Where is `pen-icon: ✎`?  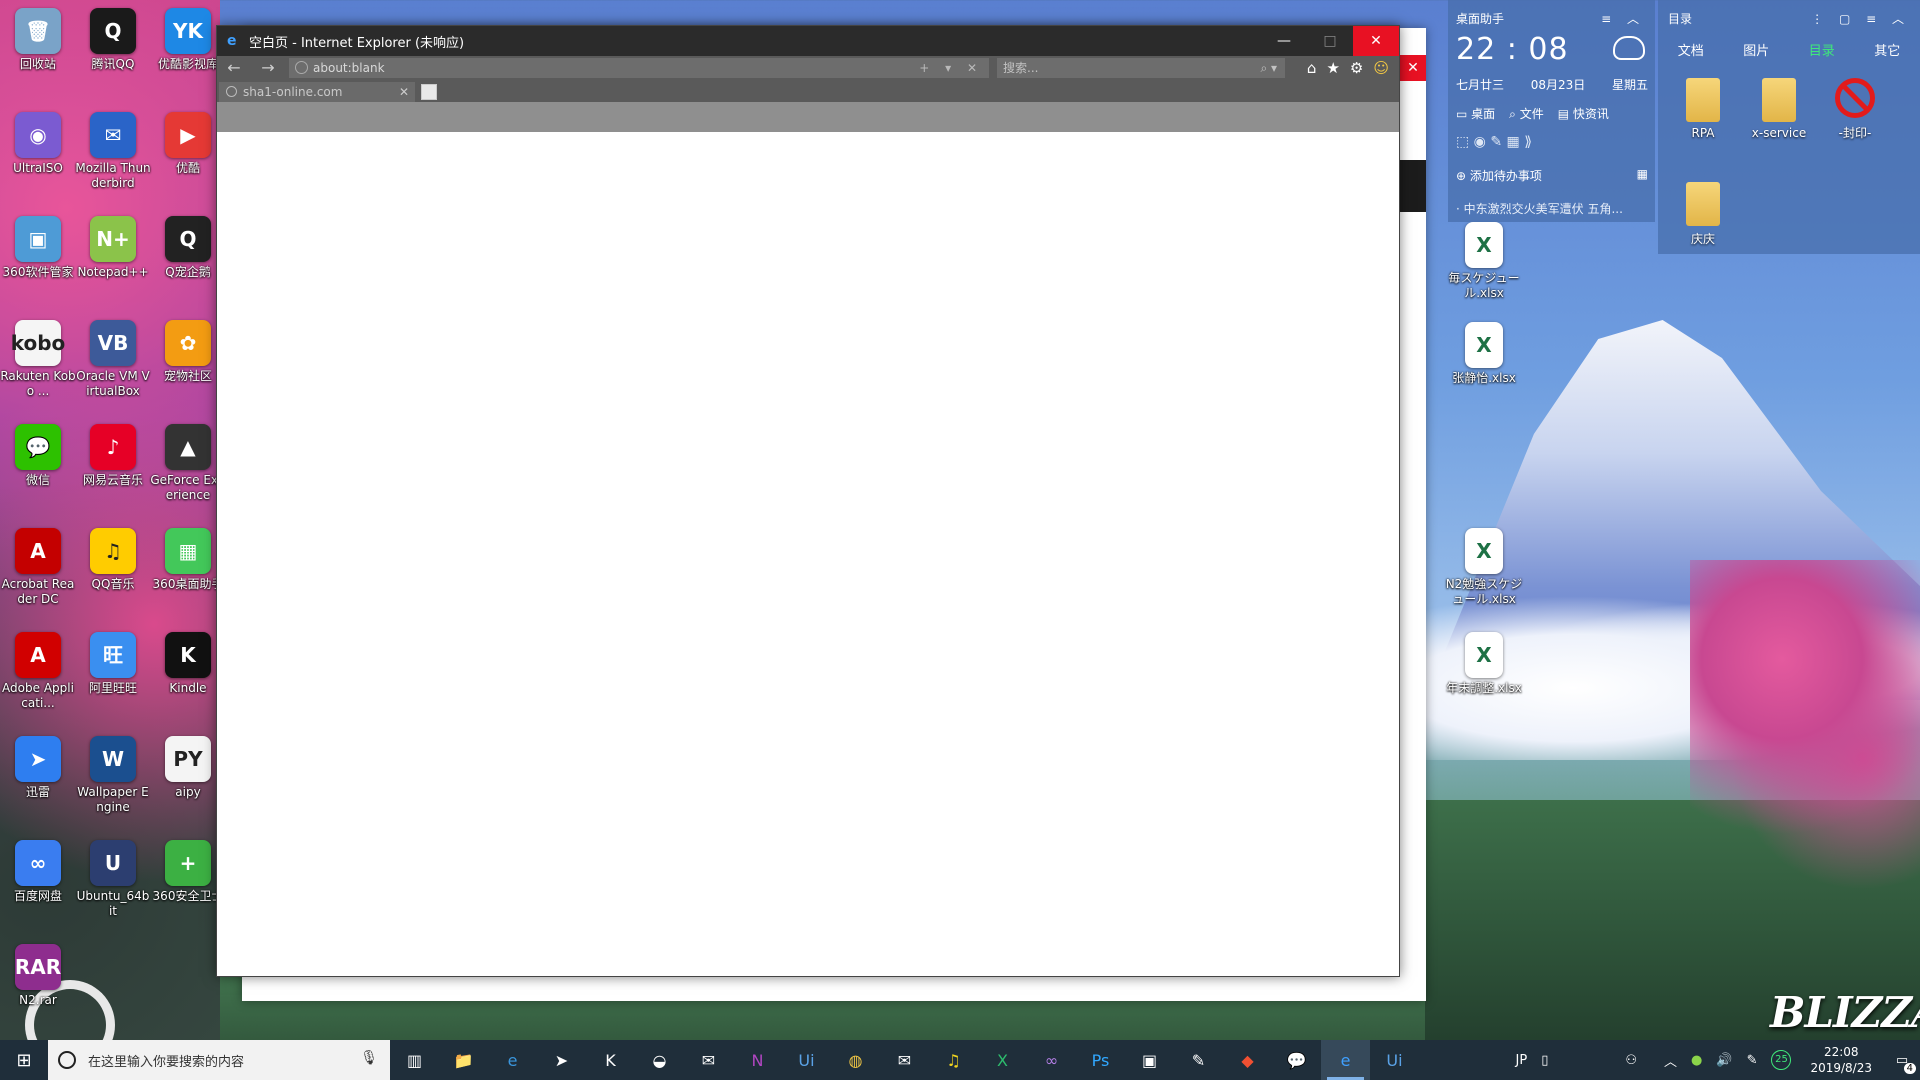 pen-icon: ✎ is located at coordinates (1752, 1060).